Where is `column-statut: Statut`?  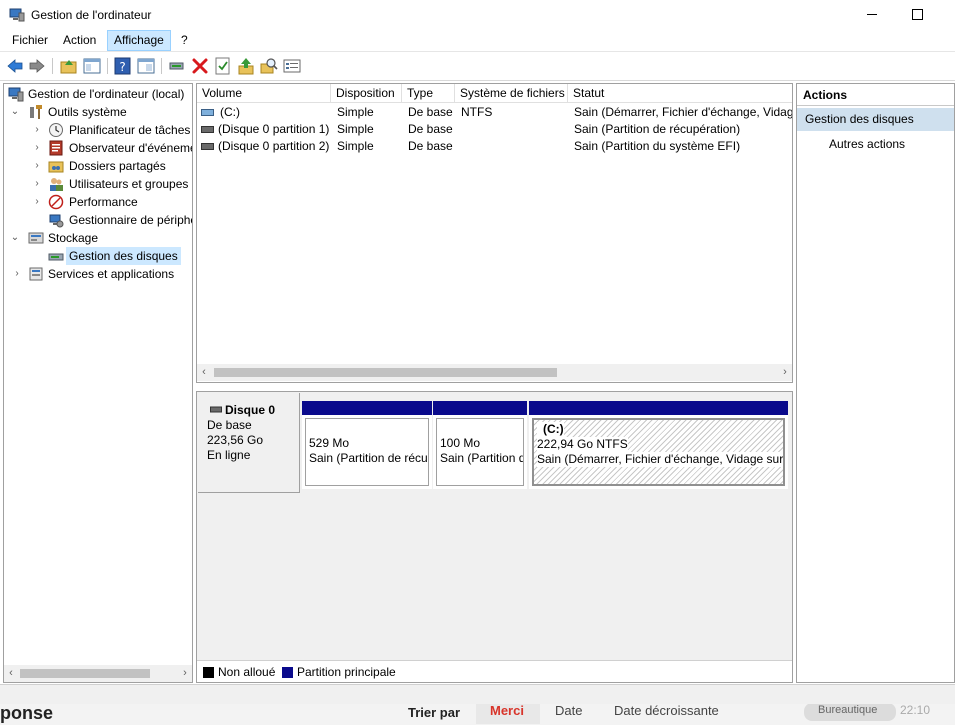
column-statut: Statut is located at coordinates (680, 93).